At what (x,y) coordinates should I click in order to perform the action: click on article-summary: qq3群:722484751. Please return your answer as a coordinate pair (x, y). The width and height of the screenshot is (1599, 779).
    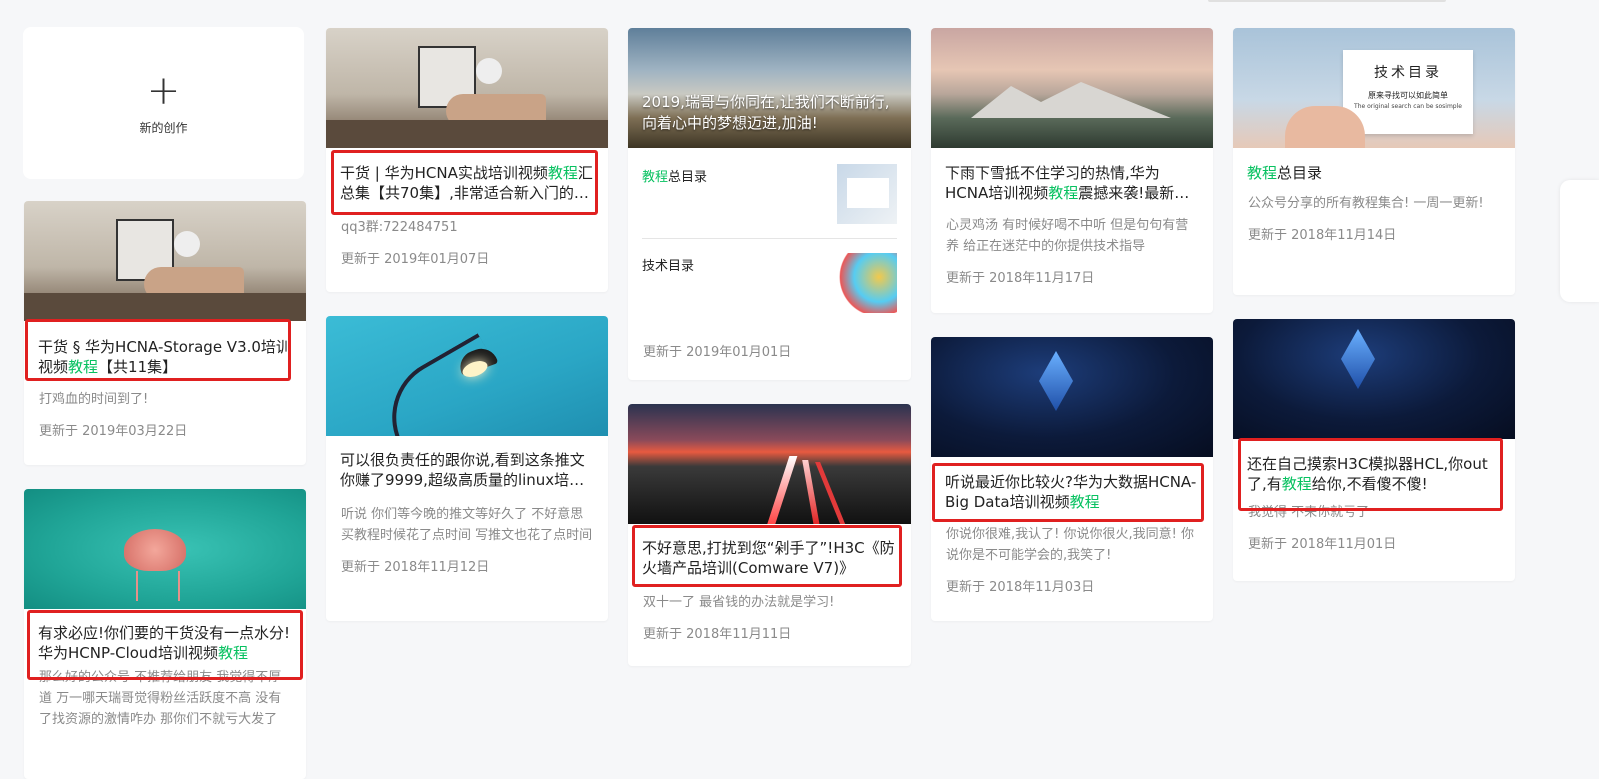
    Looking at the image, I should click on (399, 227).